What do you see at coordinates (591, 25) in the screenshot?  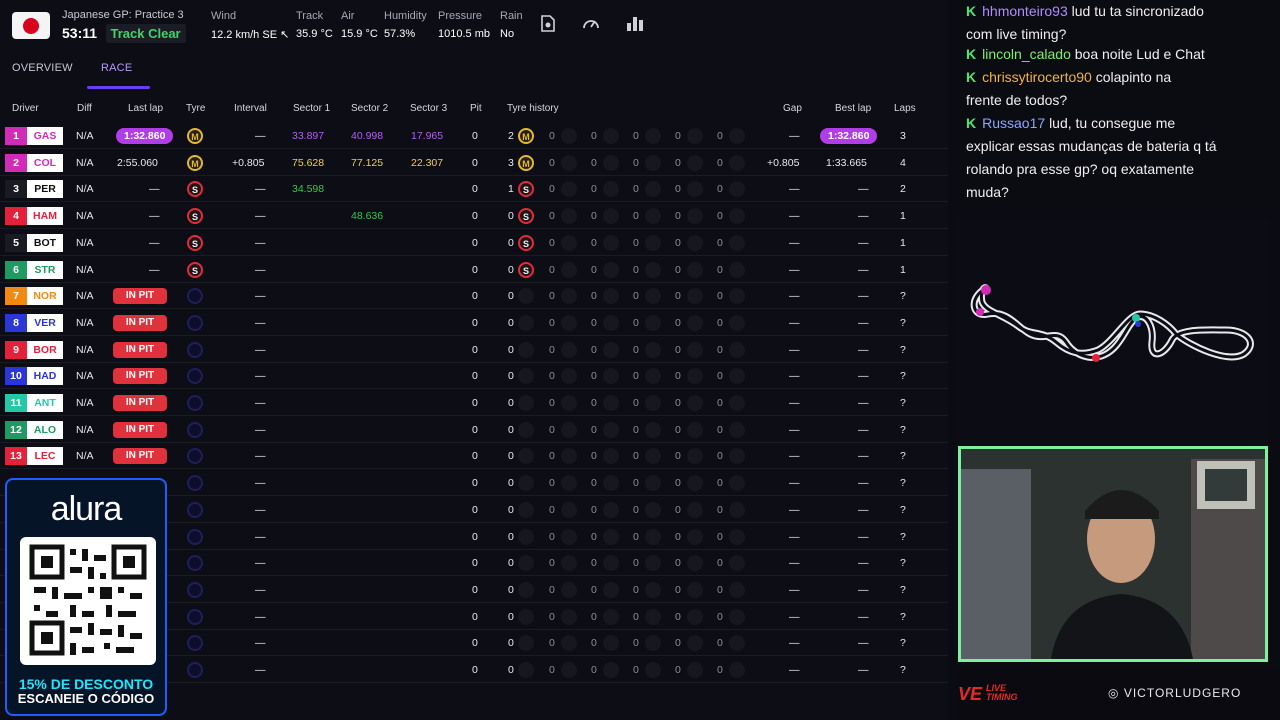 I see `speedometer-icon` at bounding box center [591, 25].